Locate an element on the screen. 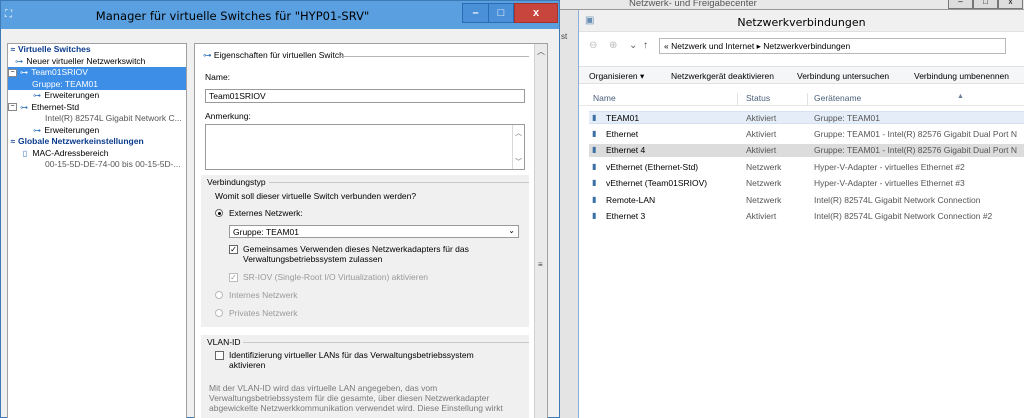  vlan-id-title: VLAN-ID is located at coordinates (224, 342).